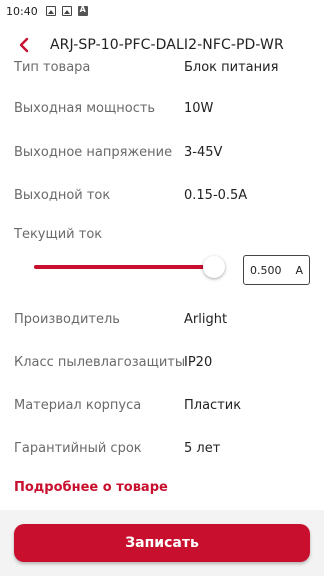  I want to click on spec-value: IP20, so click(198, 362).